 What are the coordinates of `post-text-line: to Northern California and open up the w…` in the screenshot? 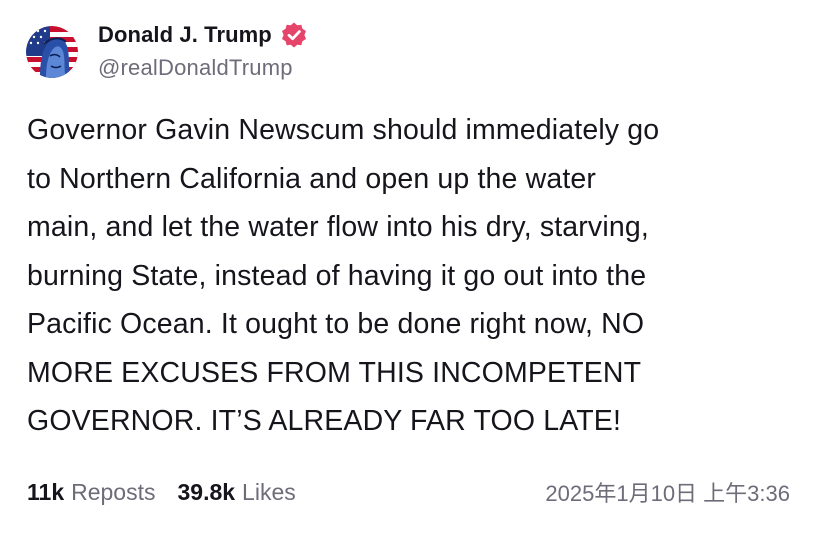 It's located at (312, 178).